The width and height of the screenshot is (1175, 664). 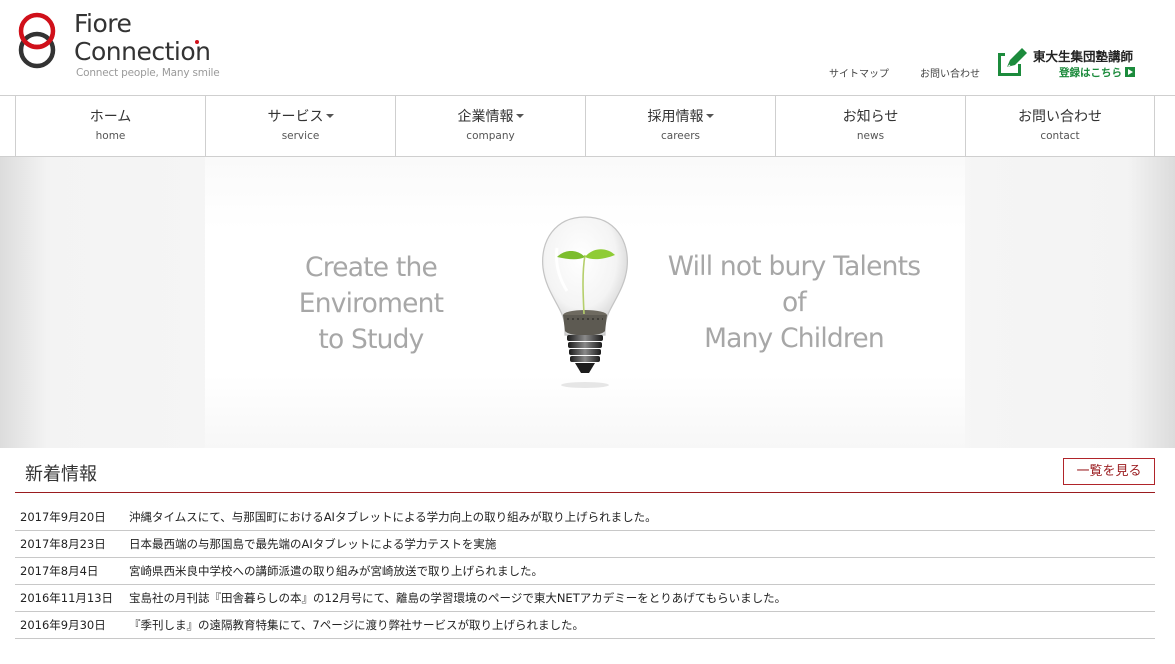 I want to click on lightbulb-sprout-icon, so click(x=585, y=302).